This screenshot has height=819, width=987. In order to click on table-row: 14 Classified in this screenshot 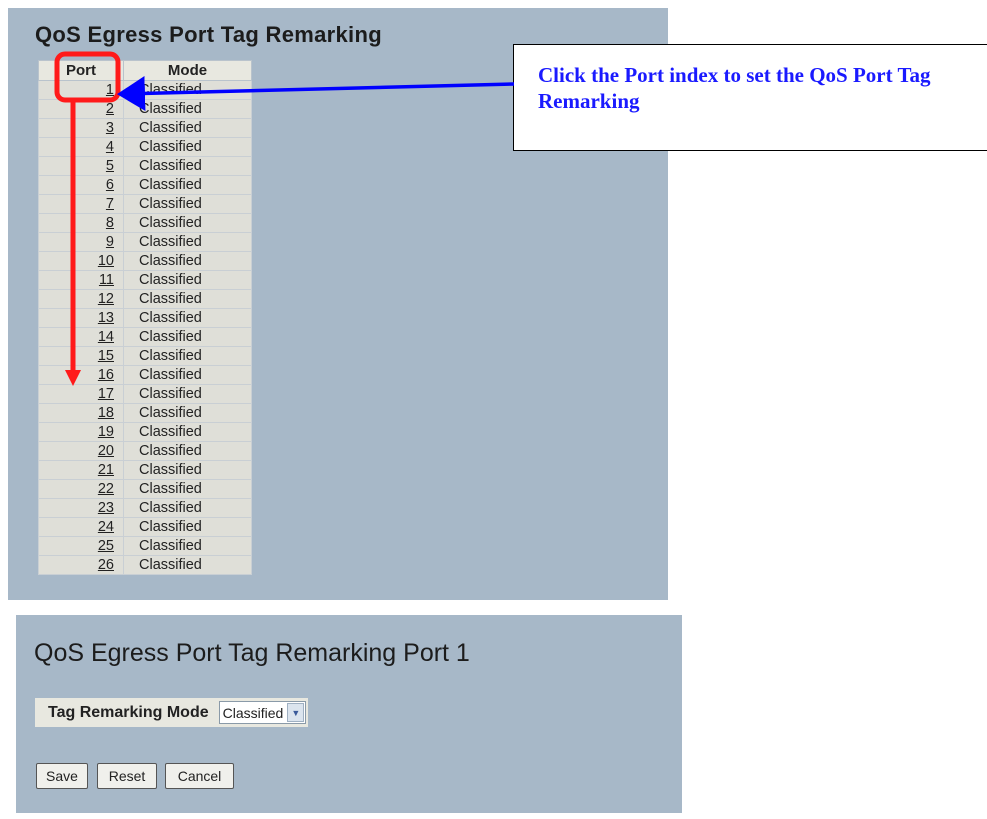, I will do `click(145, 337)`.